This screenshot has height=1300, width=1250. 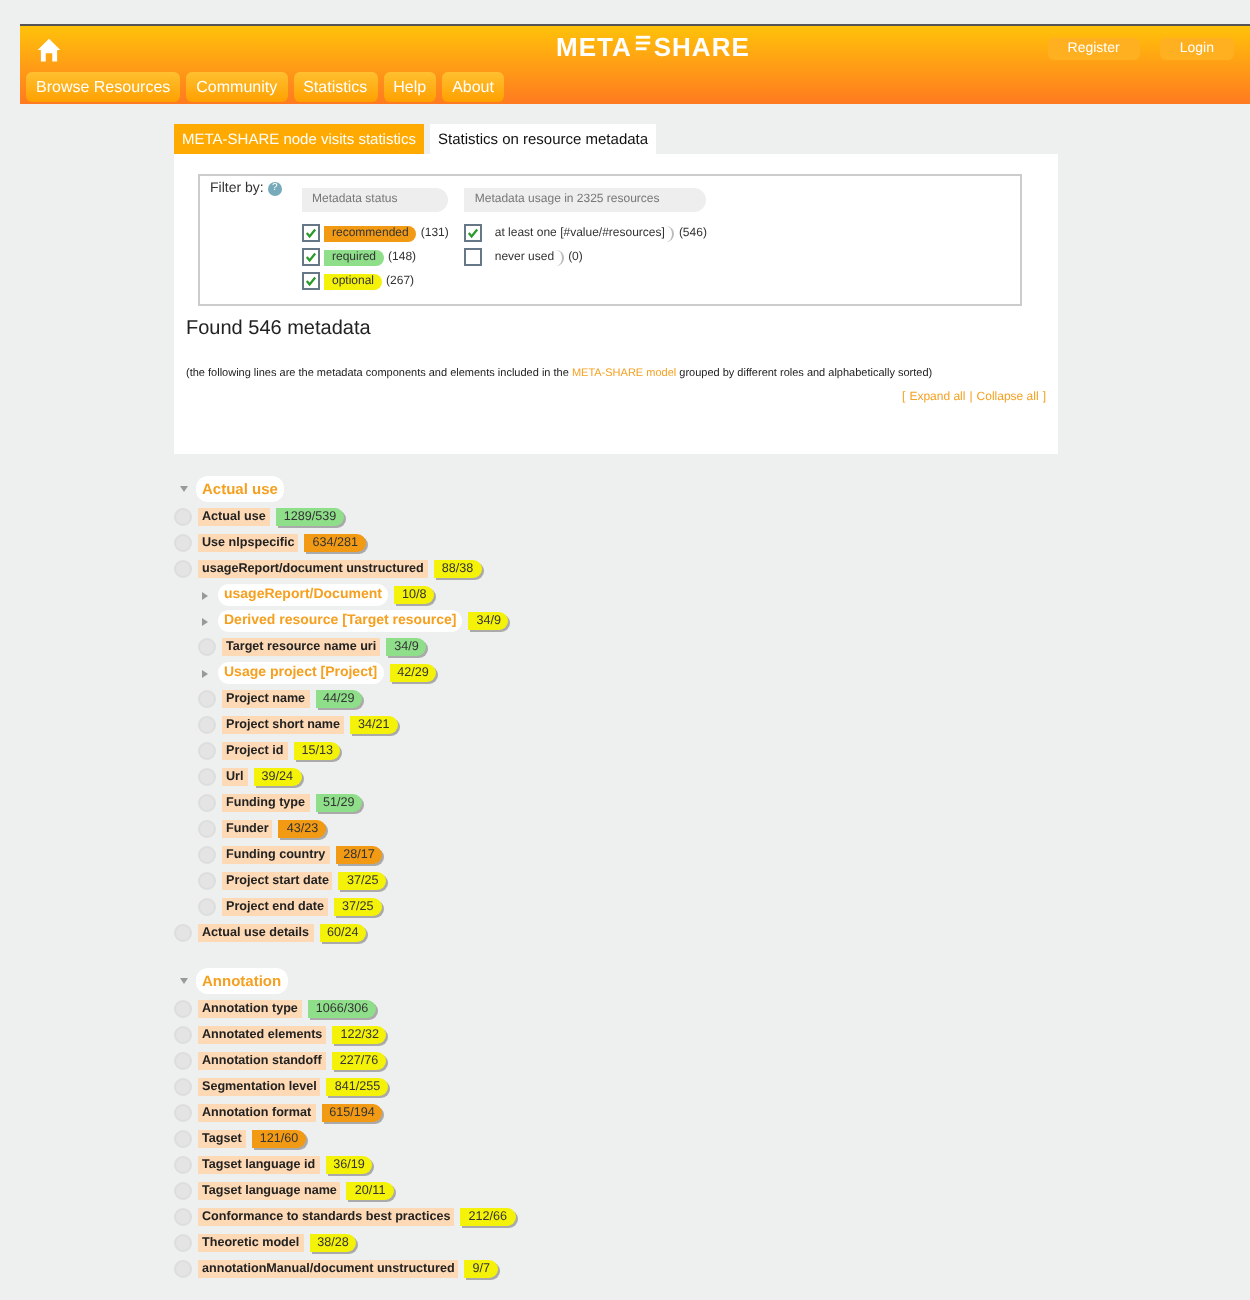 I want to click on logo-text: META, so click(x=594, y=47).